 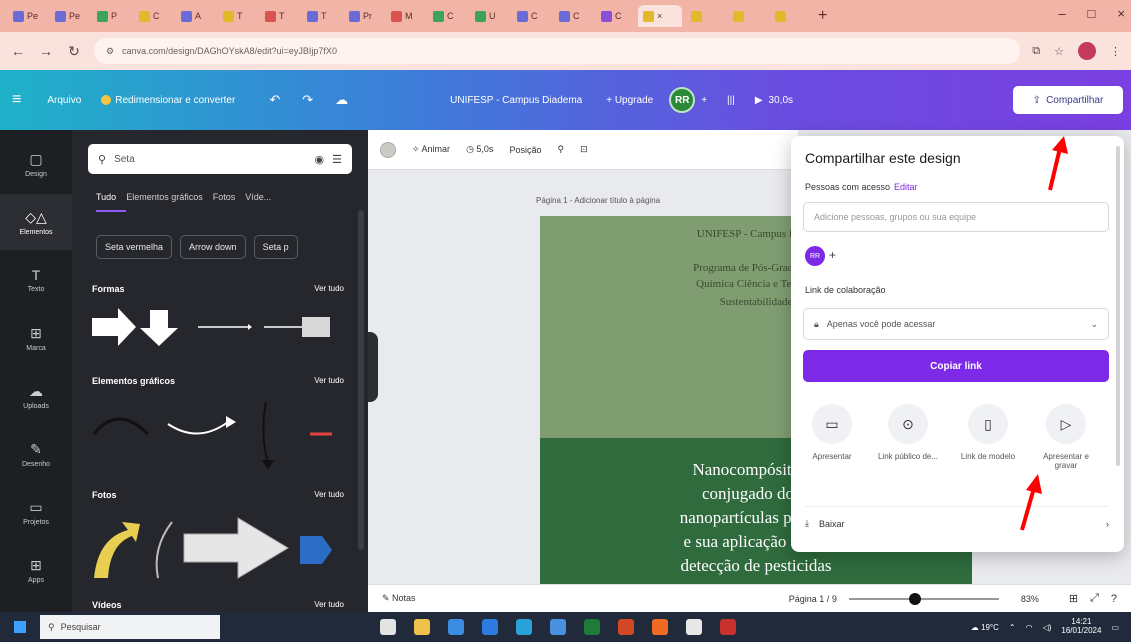 I want to click on site-info-icon: ⚙, so click(x=110, y=51).